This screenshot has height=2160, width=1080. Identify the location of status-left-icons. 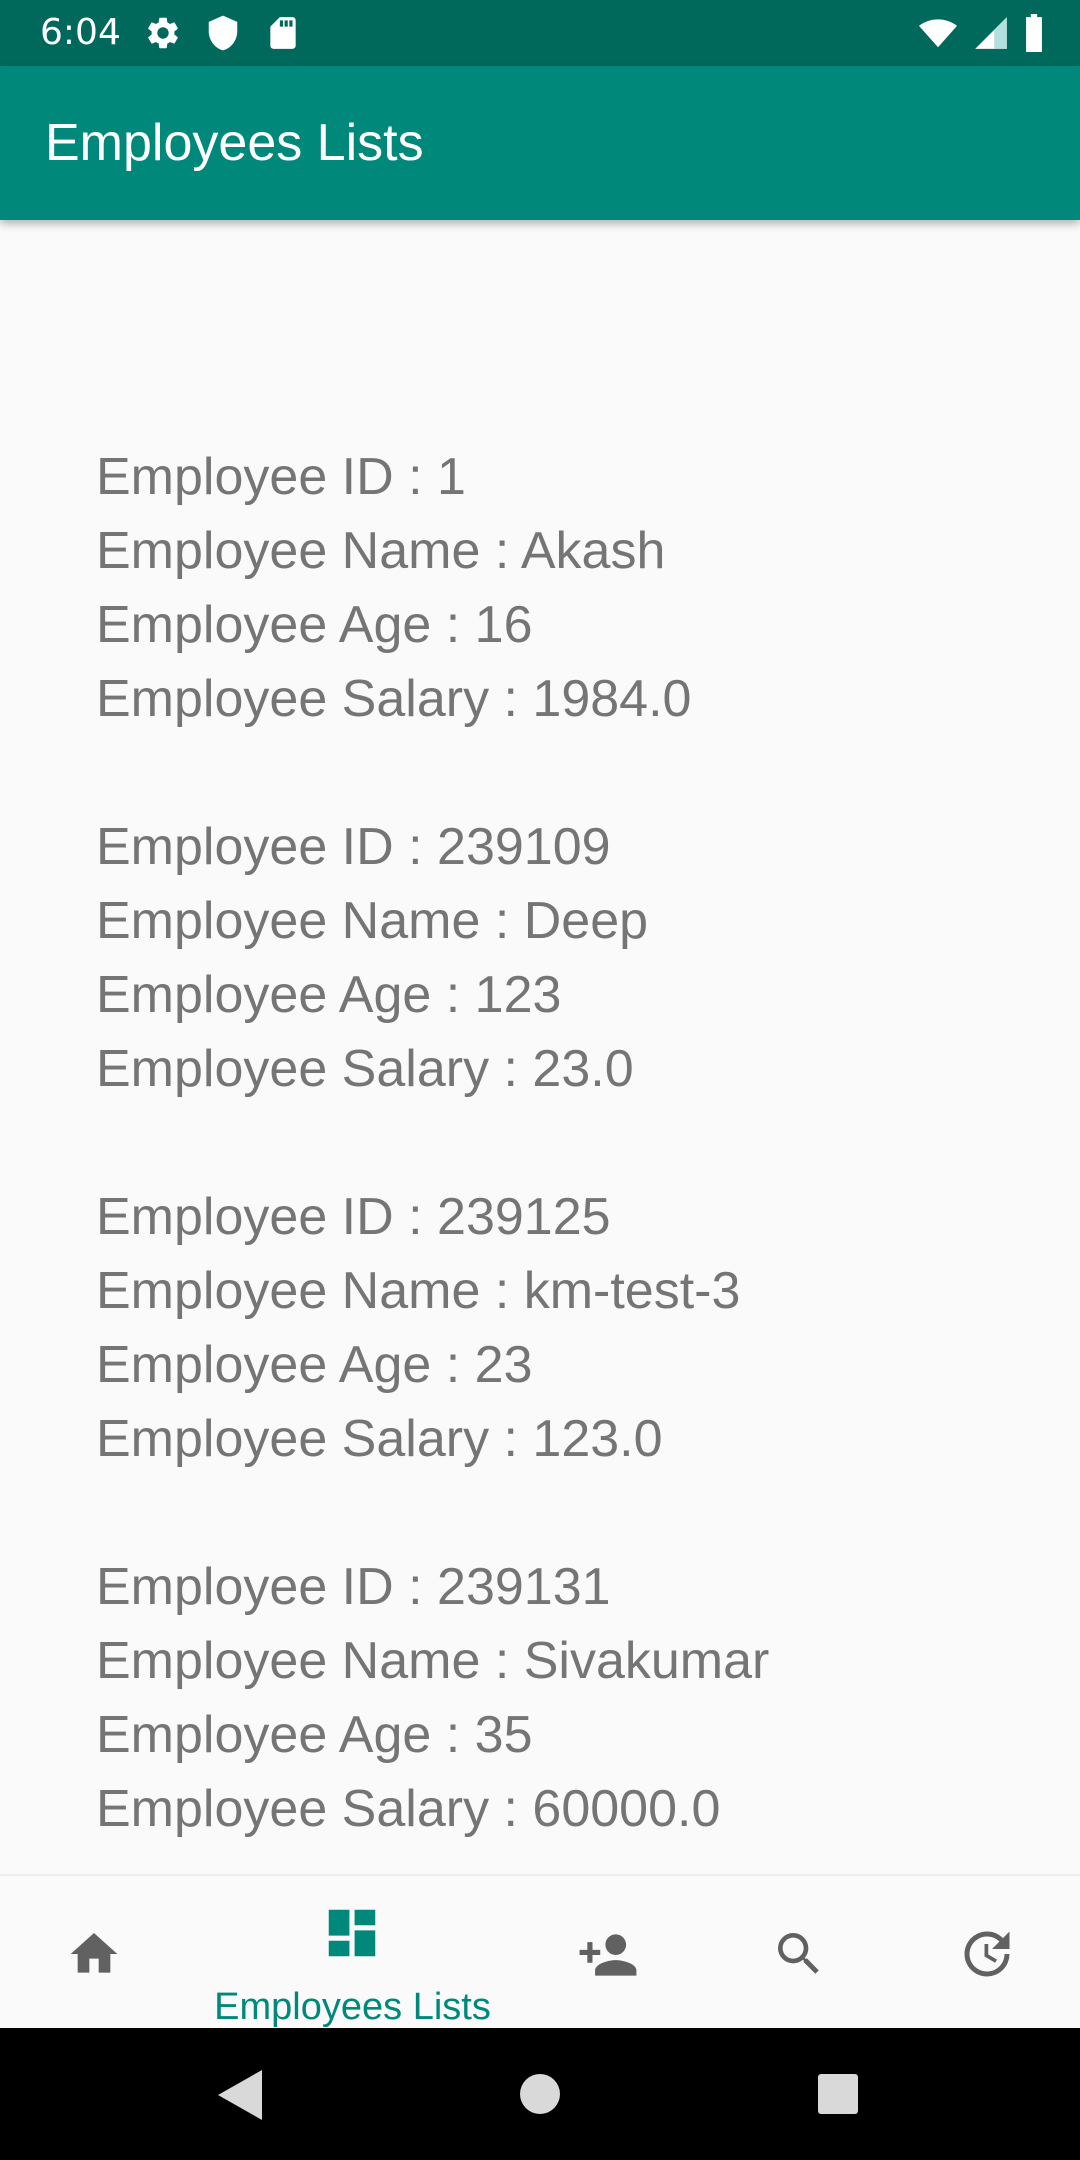
(223, 33).